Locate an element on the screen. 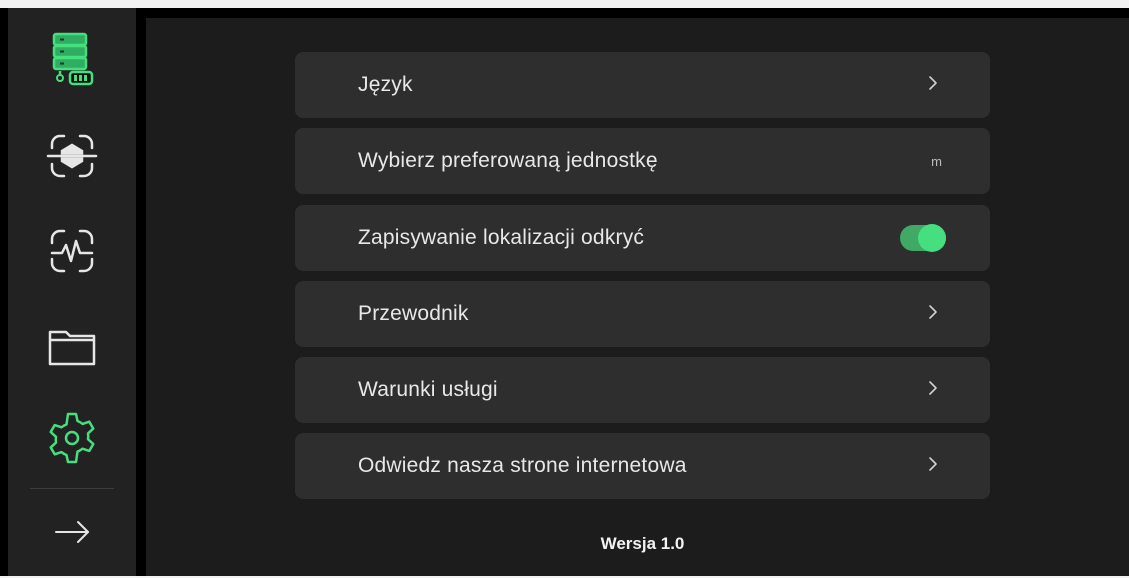 The width and height of the screenshot is (1129, 578). sidebar-item-device is located at coordinates (72, 56).